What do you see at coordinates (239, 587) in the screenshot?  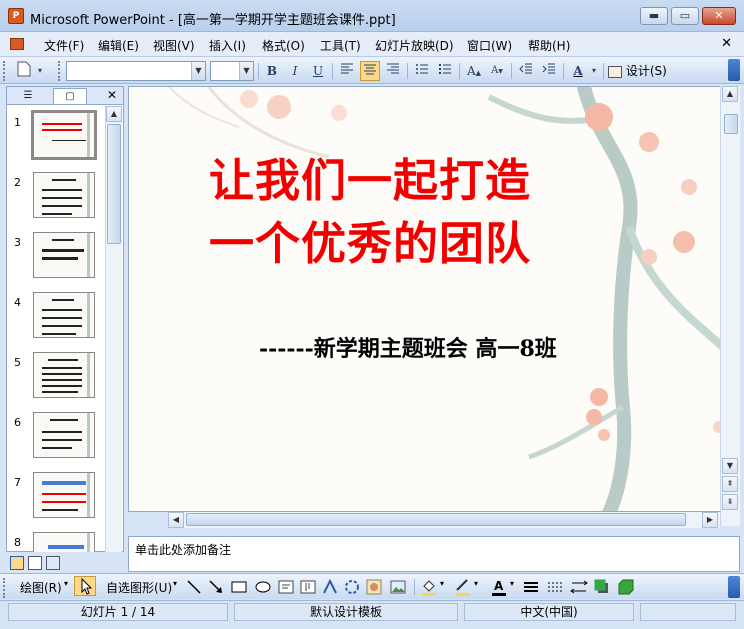 I see `rectangle-tool-icon` at bounding box center [239, 587].